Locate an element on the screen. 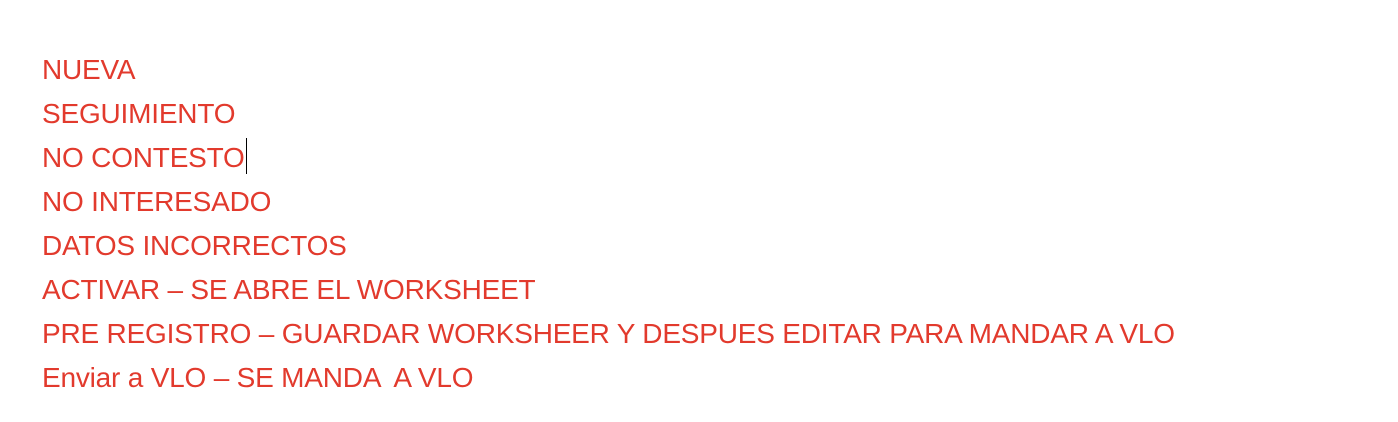  text-line-nueva: NUEVA is located at coordinates (707, 70).